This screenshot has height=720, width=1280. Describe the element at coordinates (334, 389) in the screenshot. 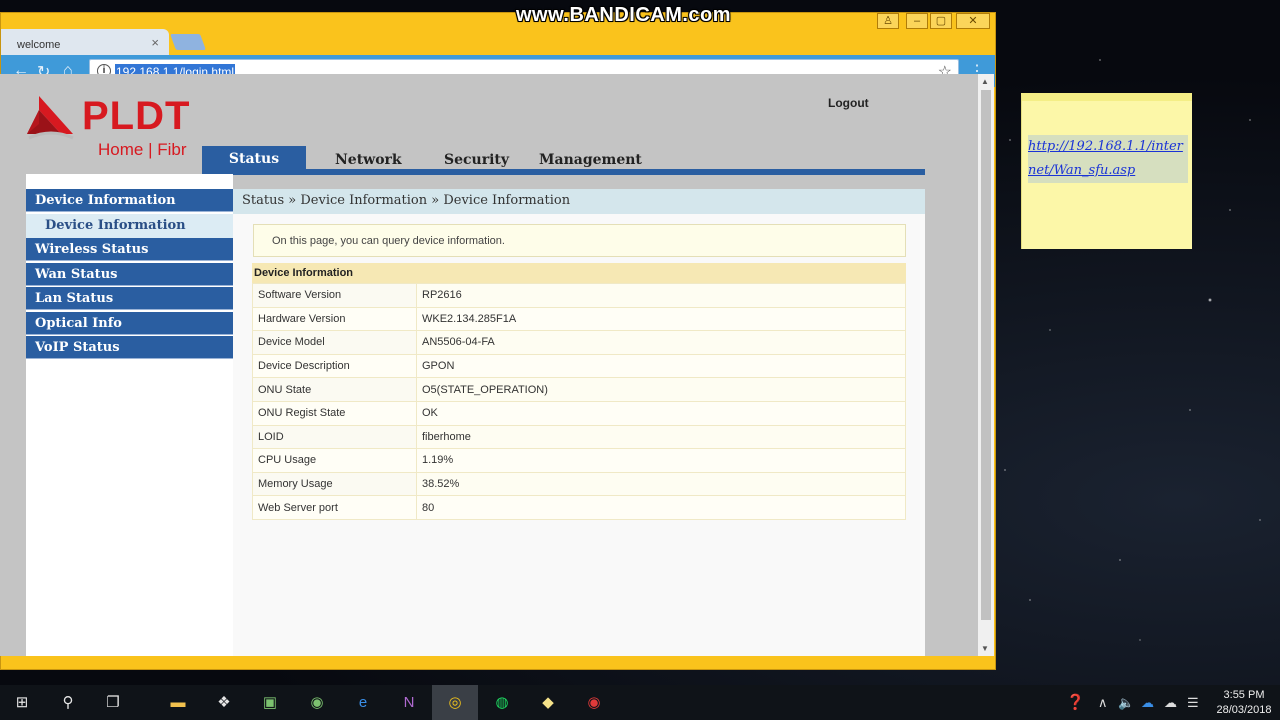

I see `row-label: ONU State` at that location.